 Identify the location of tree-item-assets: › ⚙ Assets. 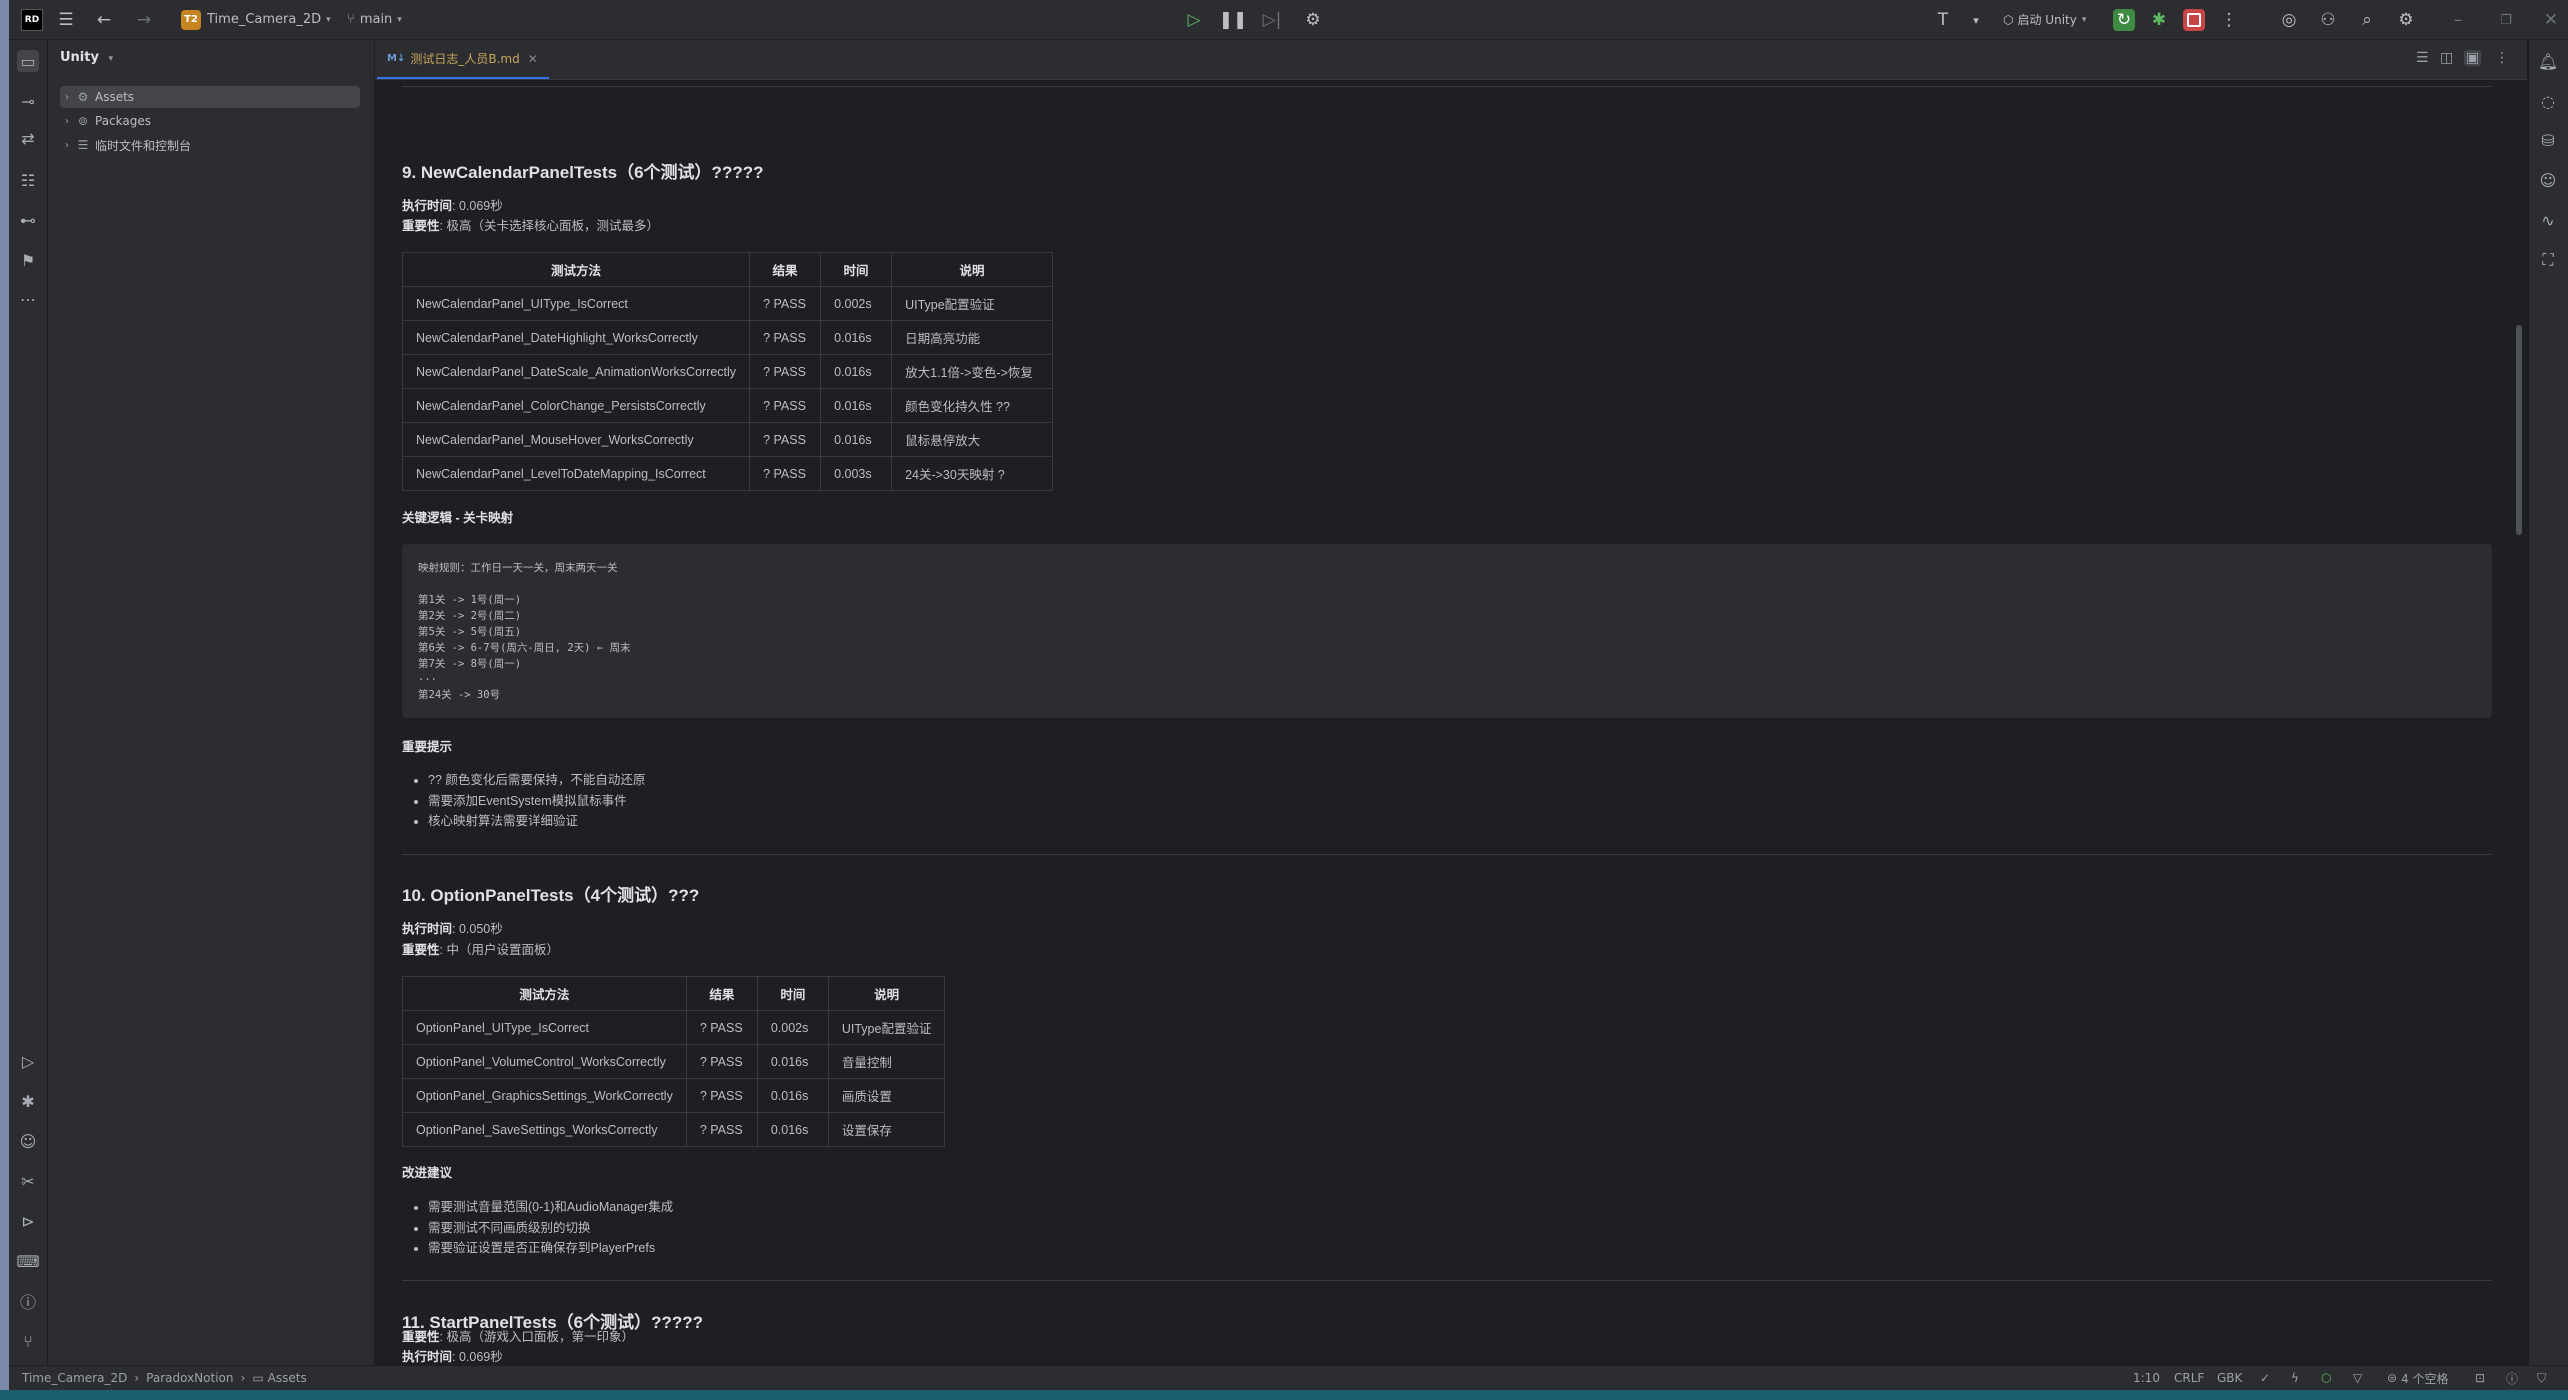
(210, 97).